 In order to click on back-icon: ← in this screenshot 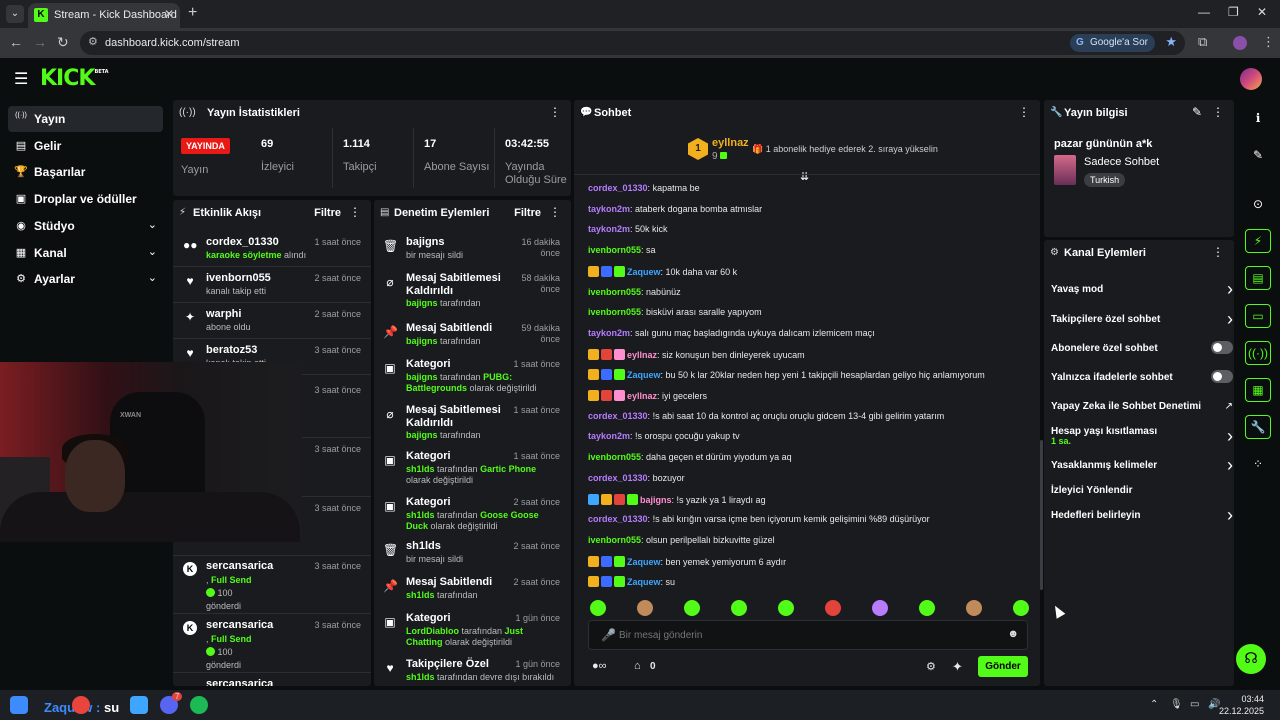, I will do `click(16, 42)`.